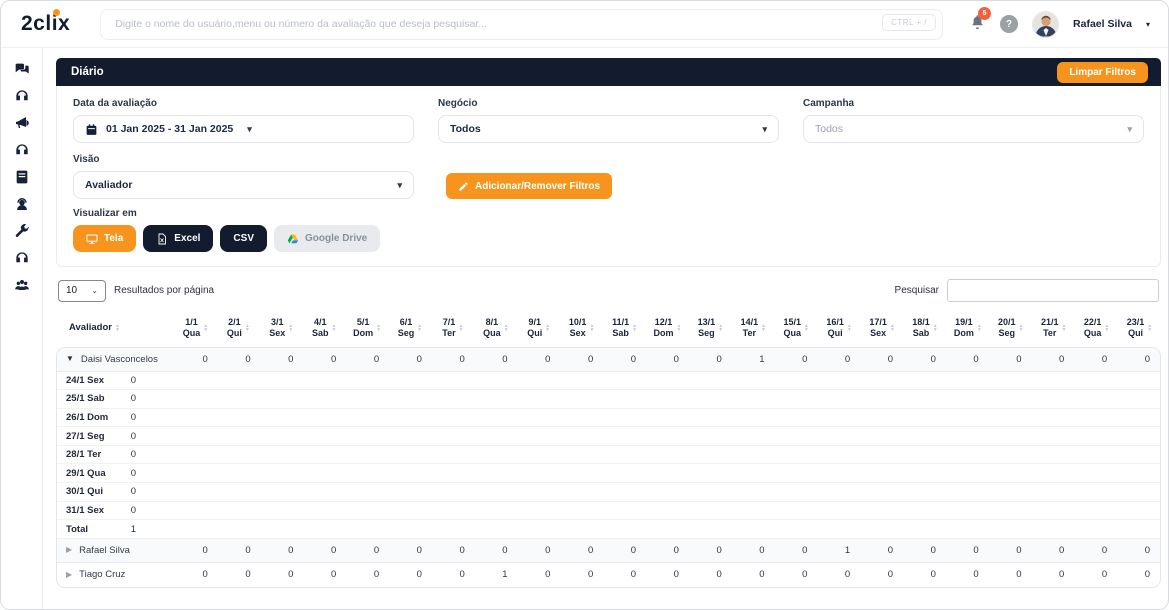 Image resolution: width=1169 pixels, height=610 pixels. I want to click on column-day: 7/1, so click(449, 322).